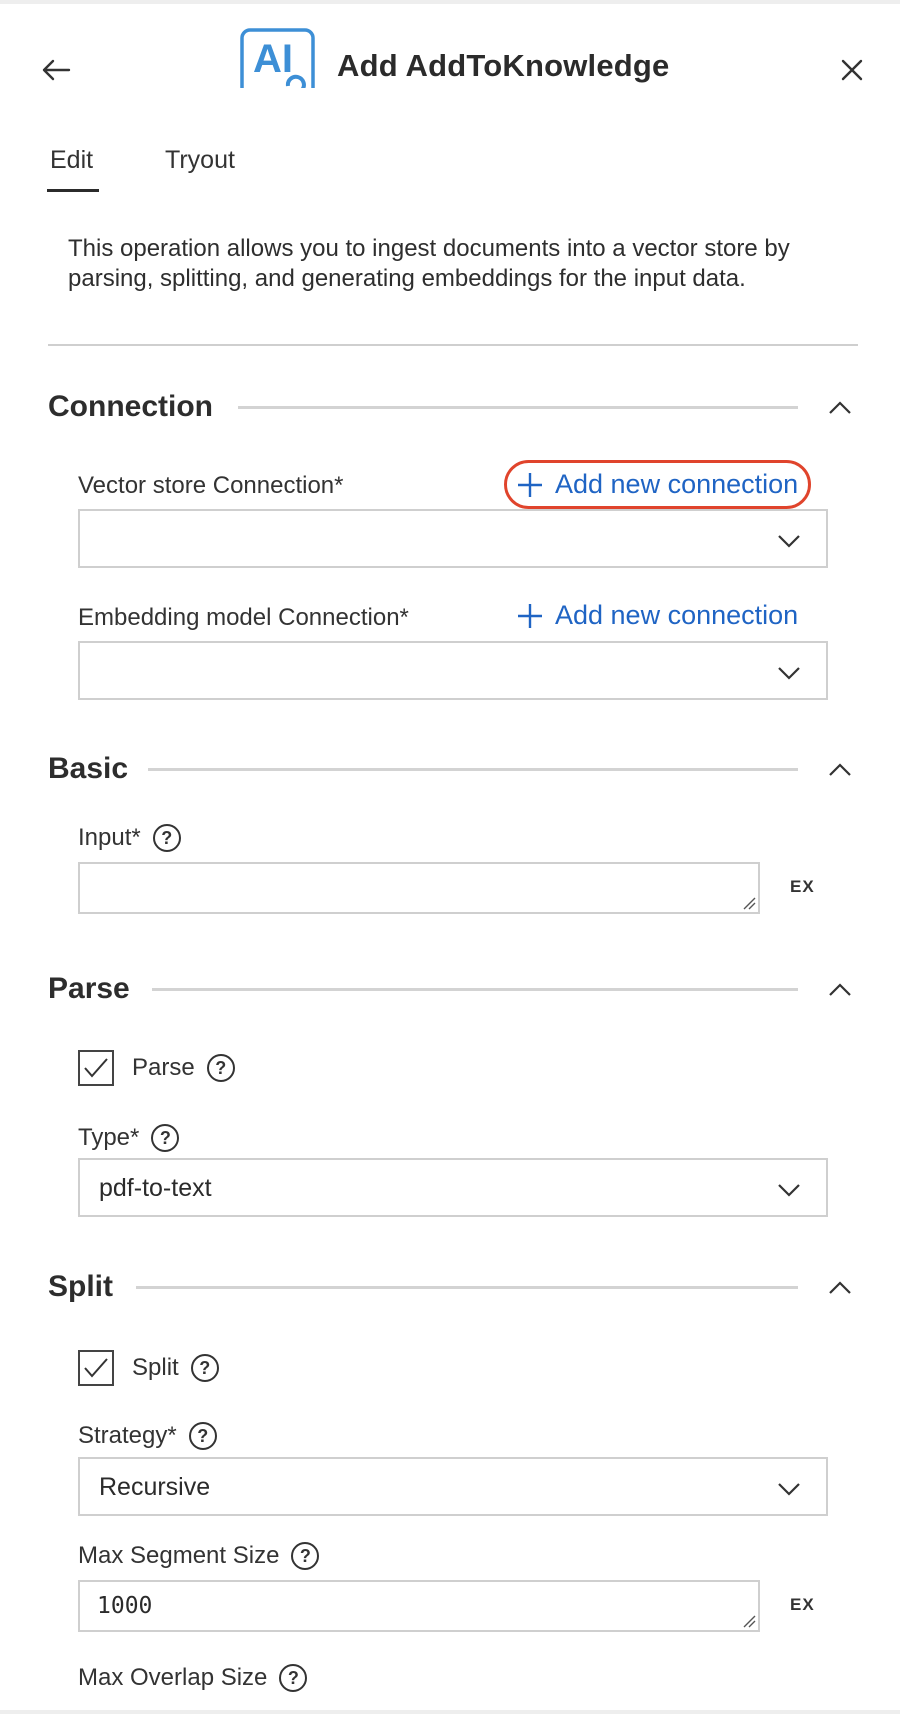  I want to click on field-label-text: Strategy*, so click(127, 1435).